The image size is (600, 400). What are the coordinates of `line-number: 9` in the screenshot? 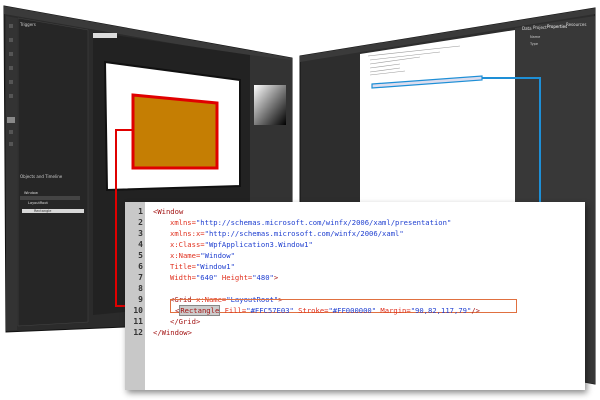 It's located at (140, 299).